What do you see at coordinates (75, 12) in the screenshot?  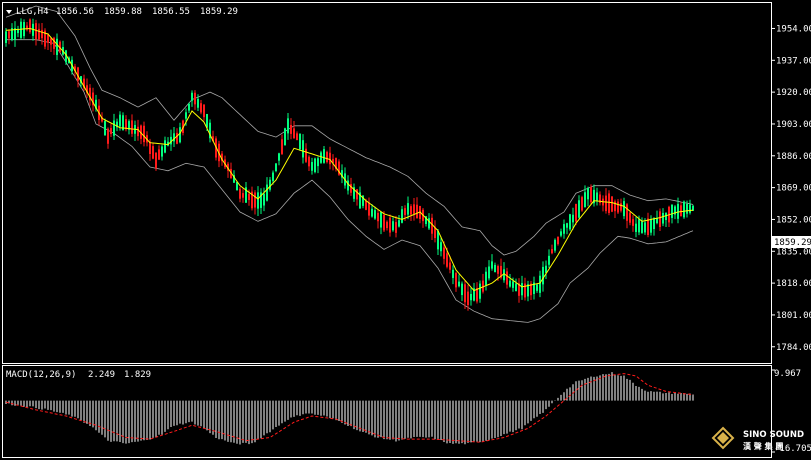 I see `open-value: 1856.56` at bounding box center [75, 12].